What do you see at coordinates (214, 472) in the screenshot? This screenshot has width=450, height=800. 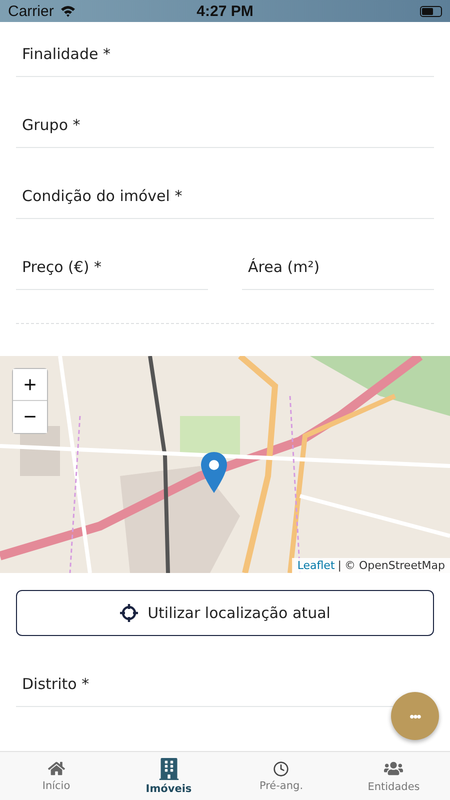 I see `map-marker-icon` at bounding box center [214, 472].